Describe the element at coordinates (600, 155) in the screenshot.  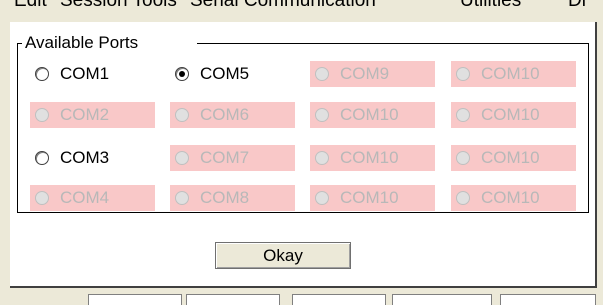
I see `background-right-edge` at that location.